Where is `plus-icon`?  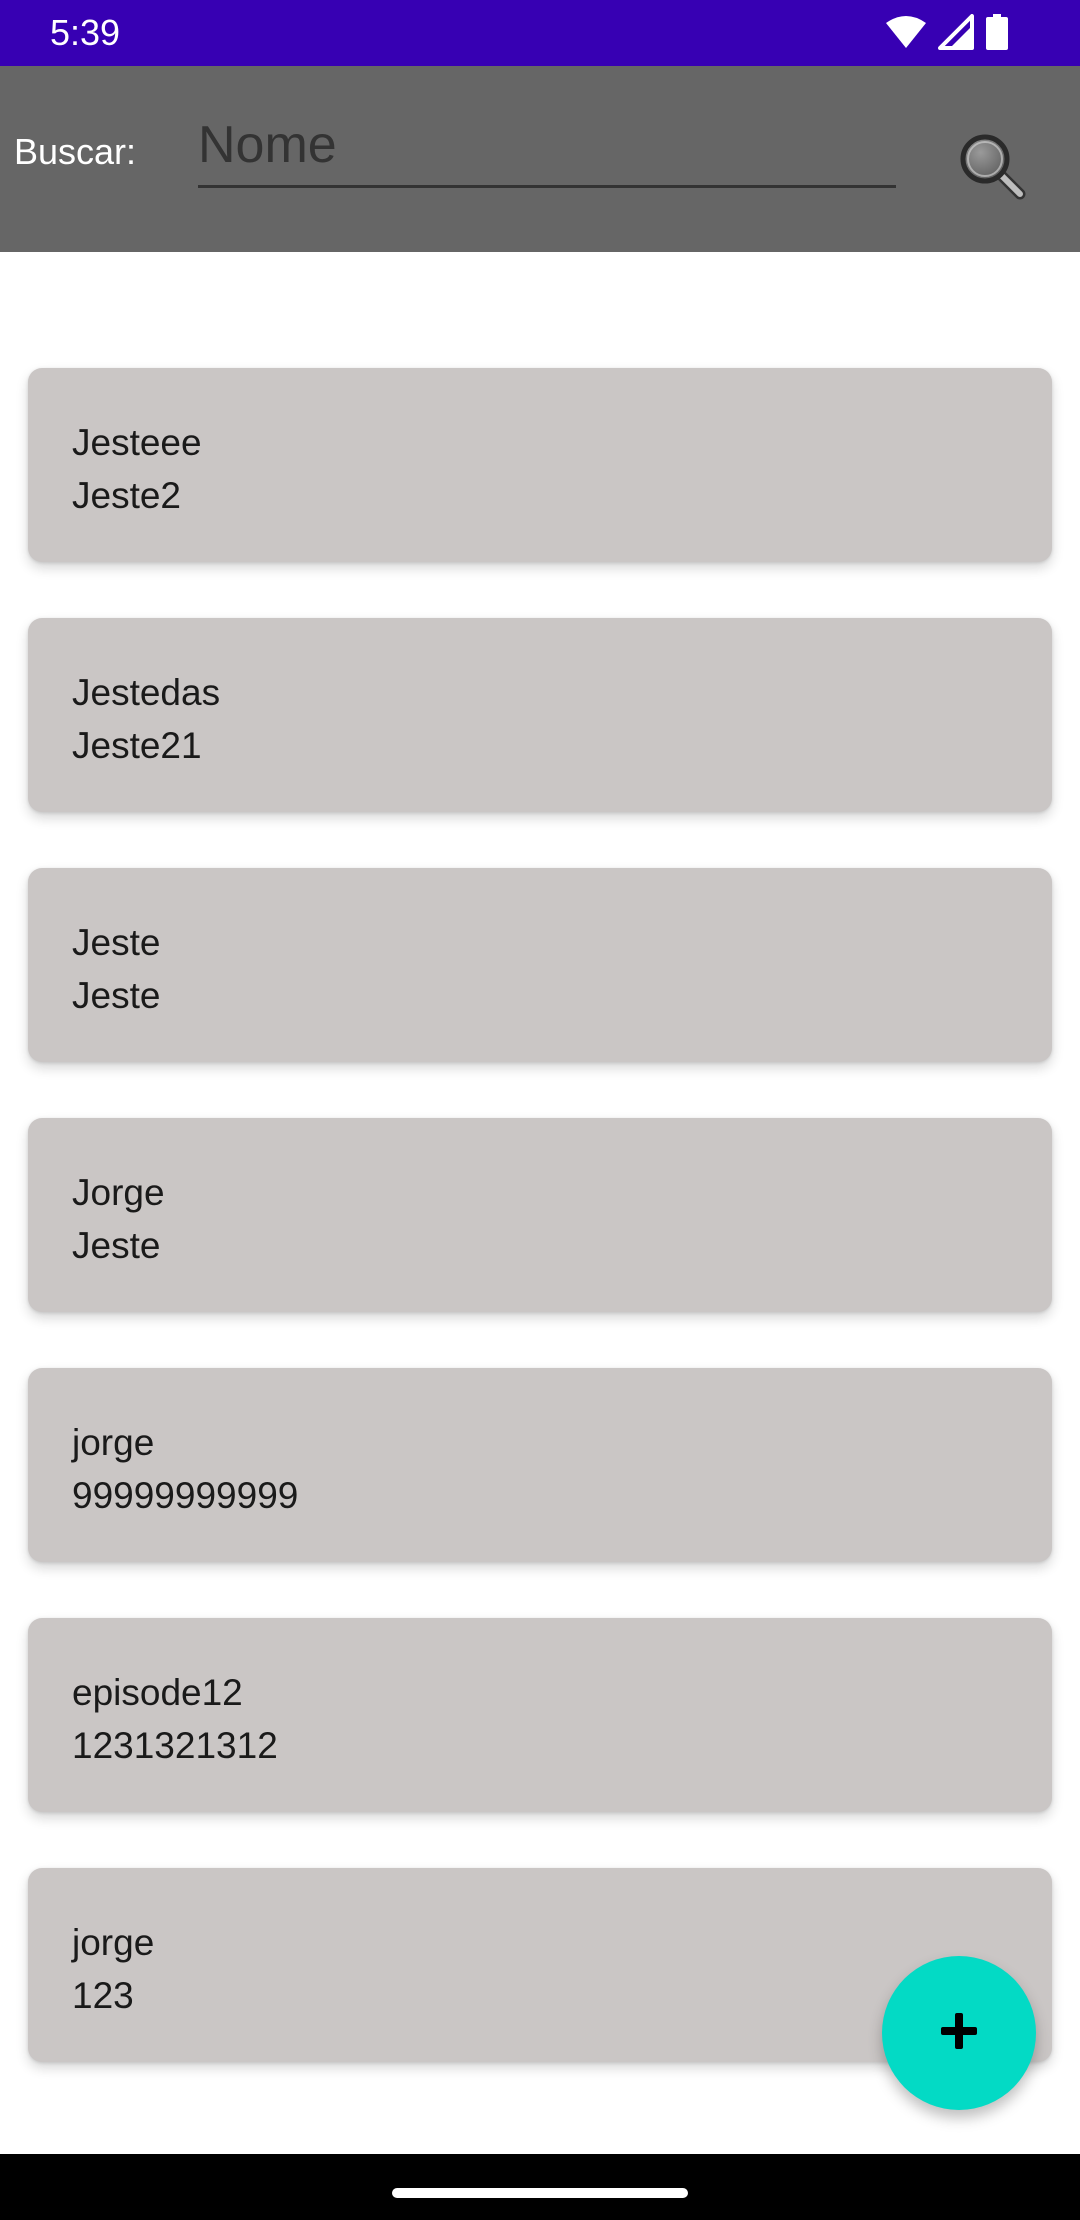
plus-icon is located at coordinates (959, 2033).